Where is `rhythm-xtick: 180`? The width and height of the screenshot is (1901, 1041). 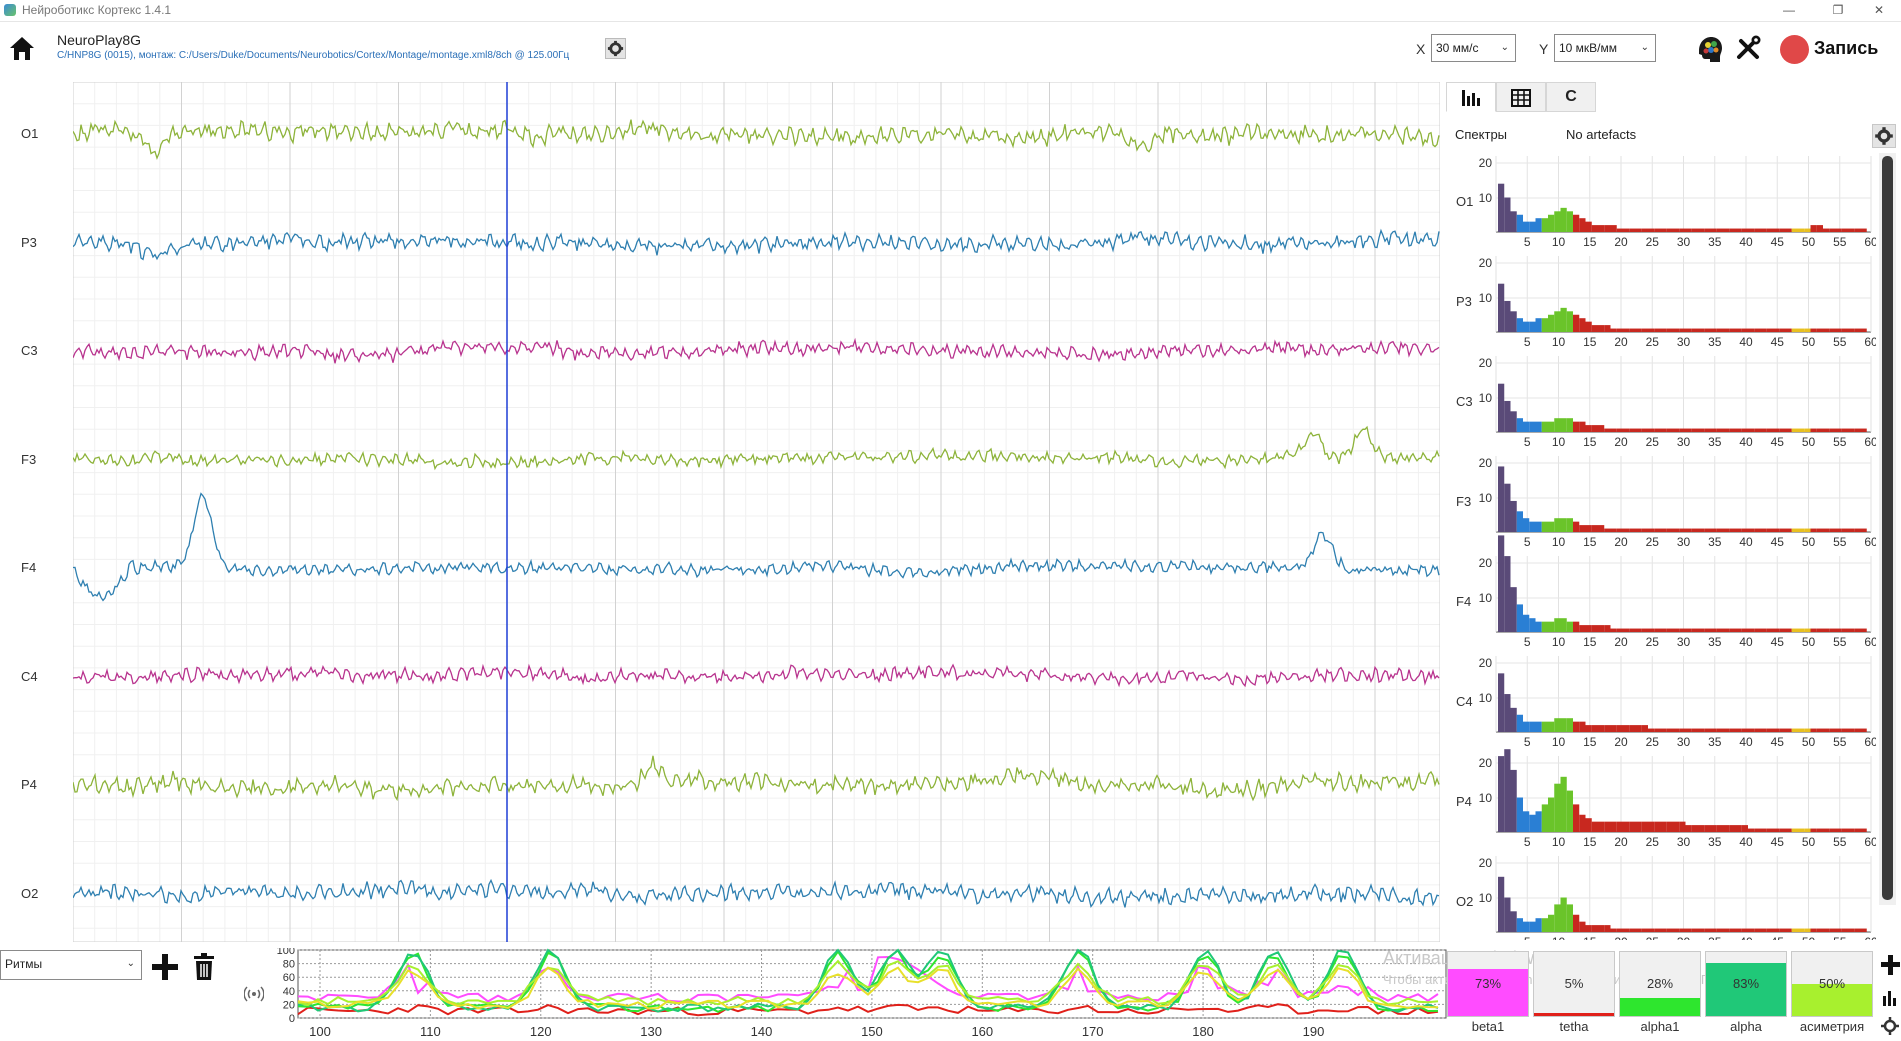 rhythm-xtick: 180 is located at coordinates (1203, 1031).